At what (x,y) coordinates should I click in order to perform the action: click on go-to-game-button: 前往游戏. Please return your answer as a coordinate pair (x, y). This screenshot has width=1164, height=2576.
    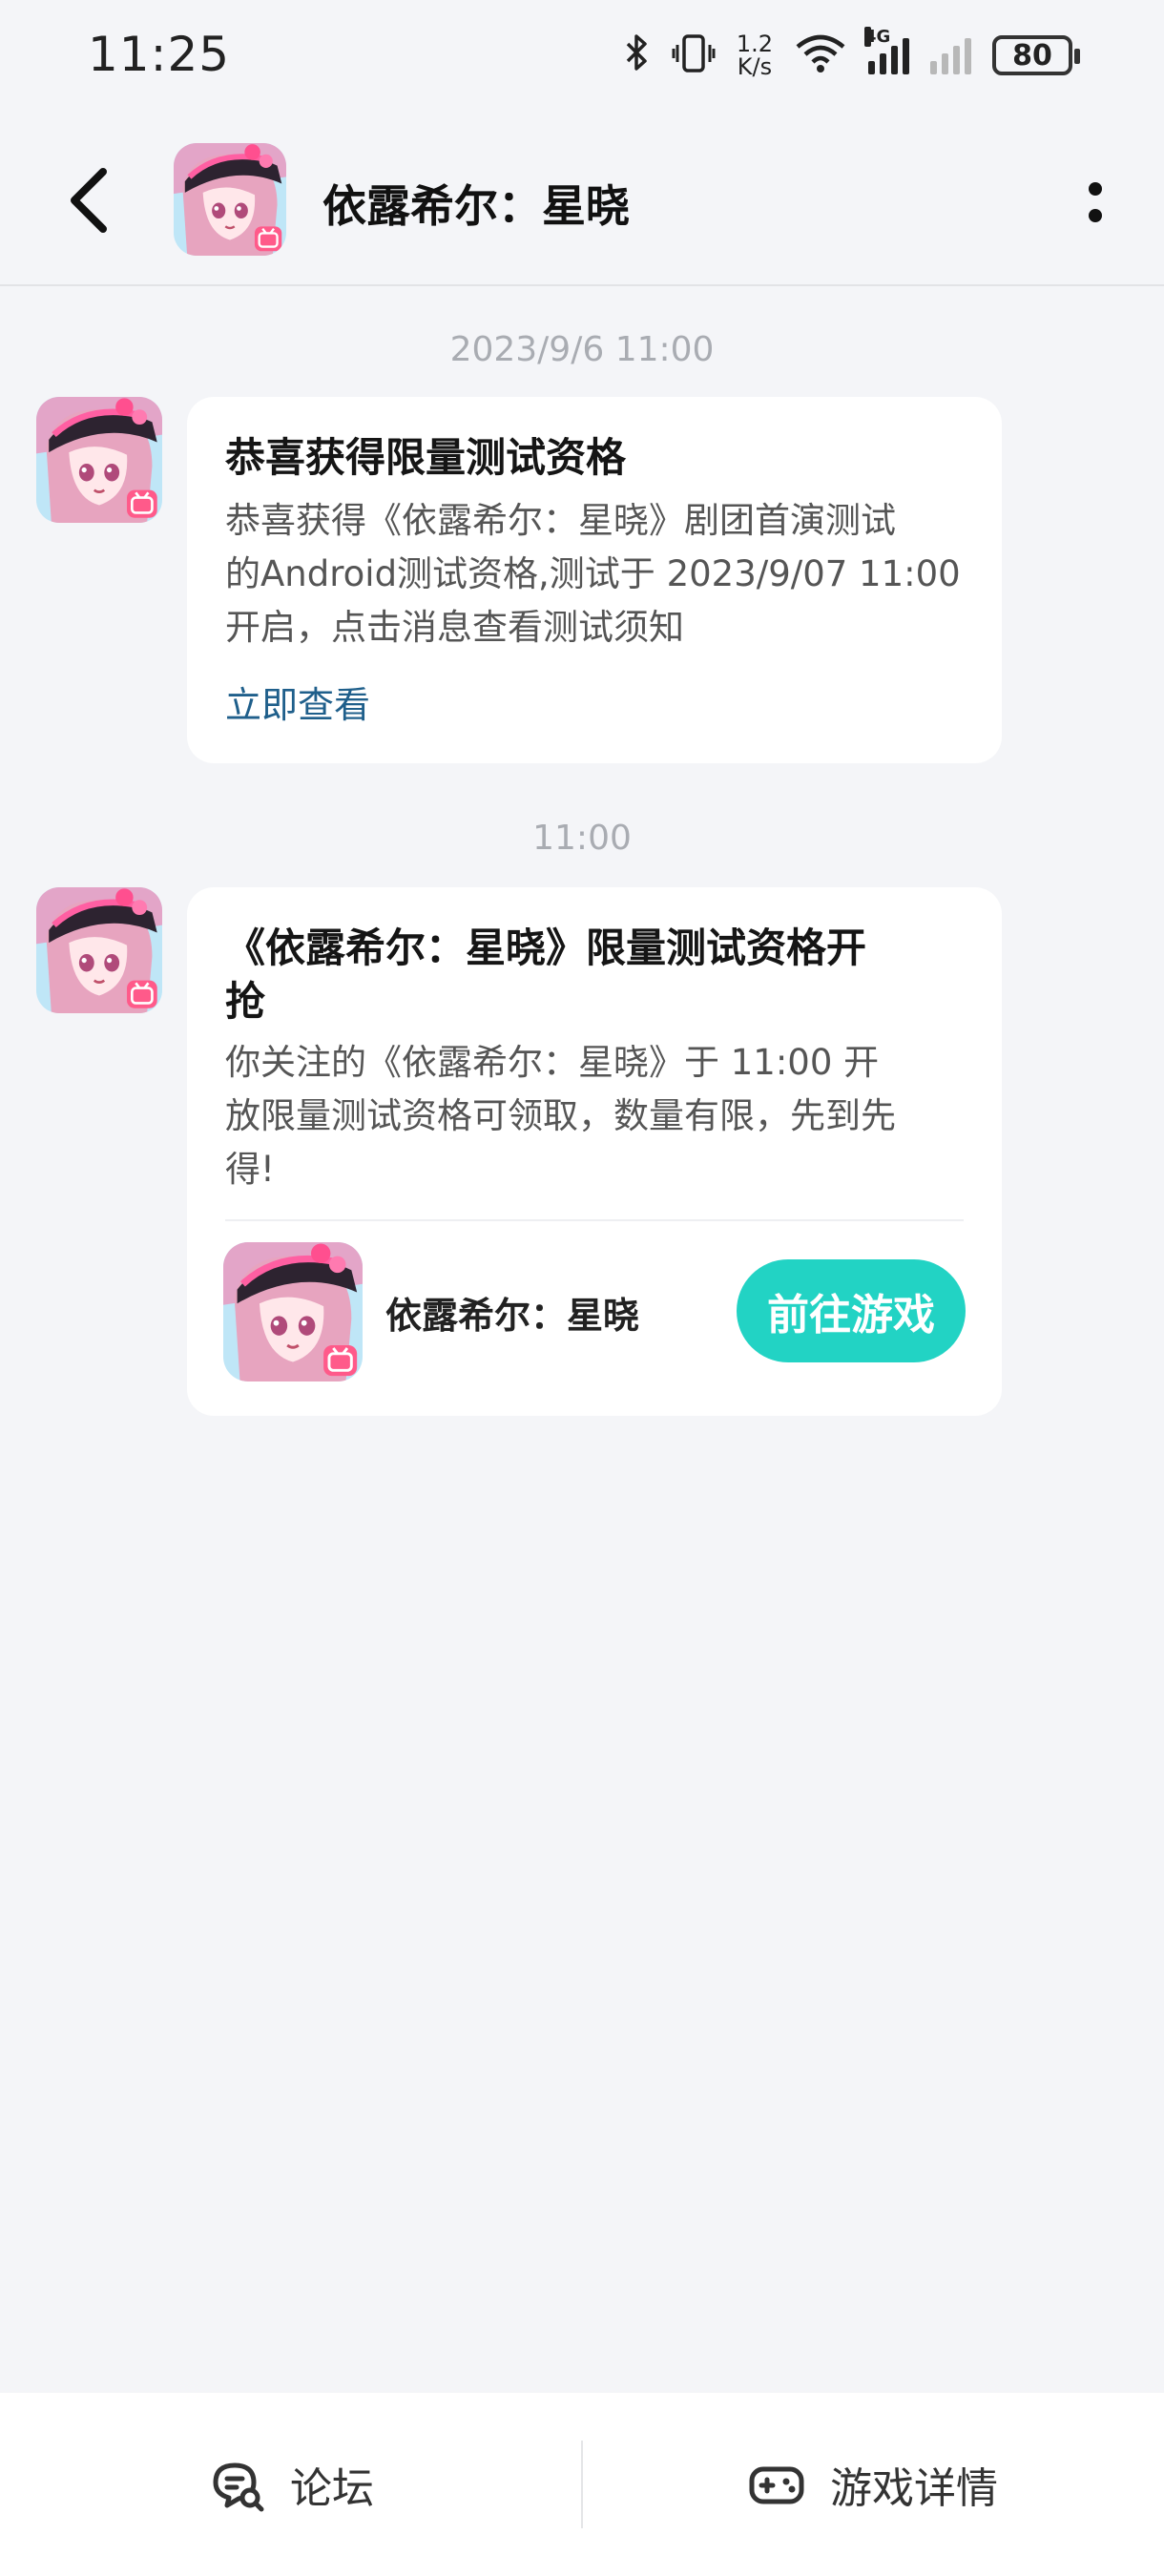
    Looking at the image, I should click on (852, 1310).